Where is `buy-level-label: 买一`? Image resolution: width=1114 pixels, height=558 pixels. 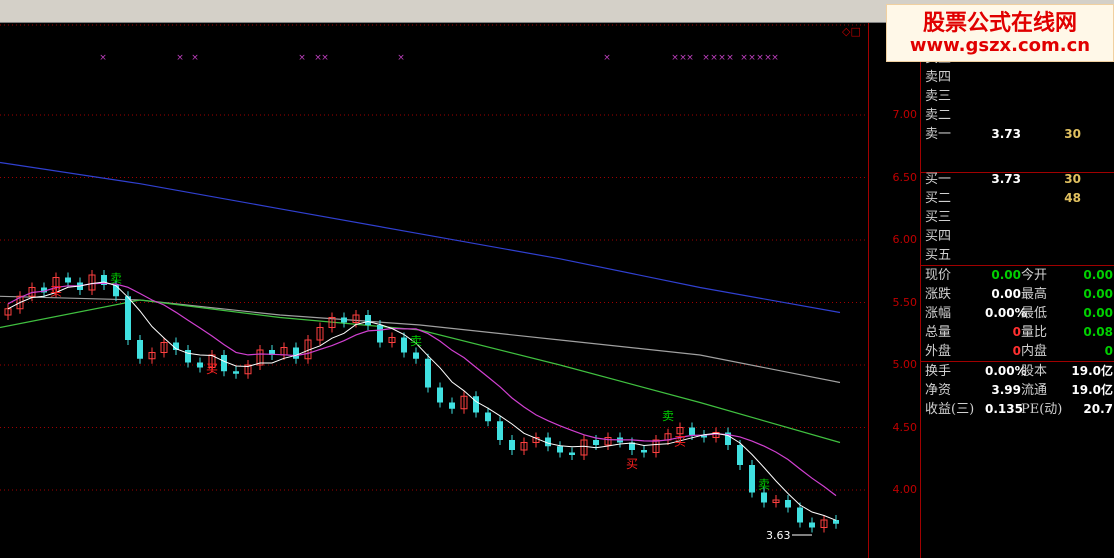 buy-level-label: 买一 is located at coordinates (938, 179).